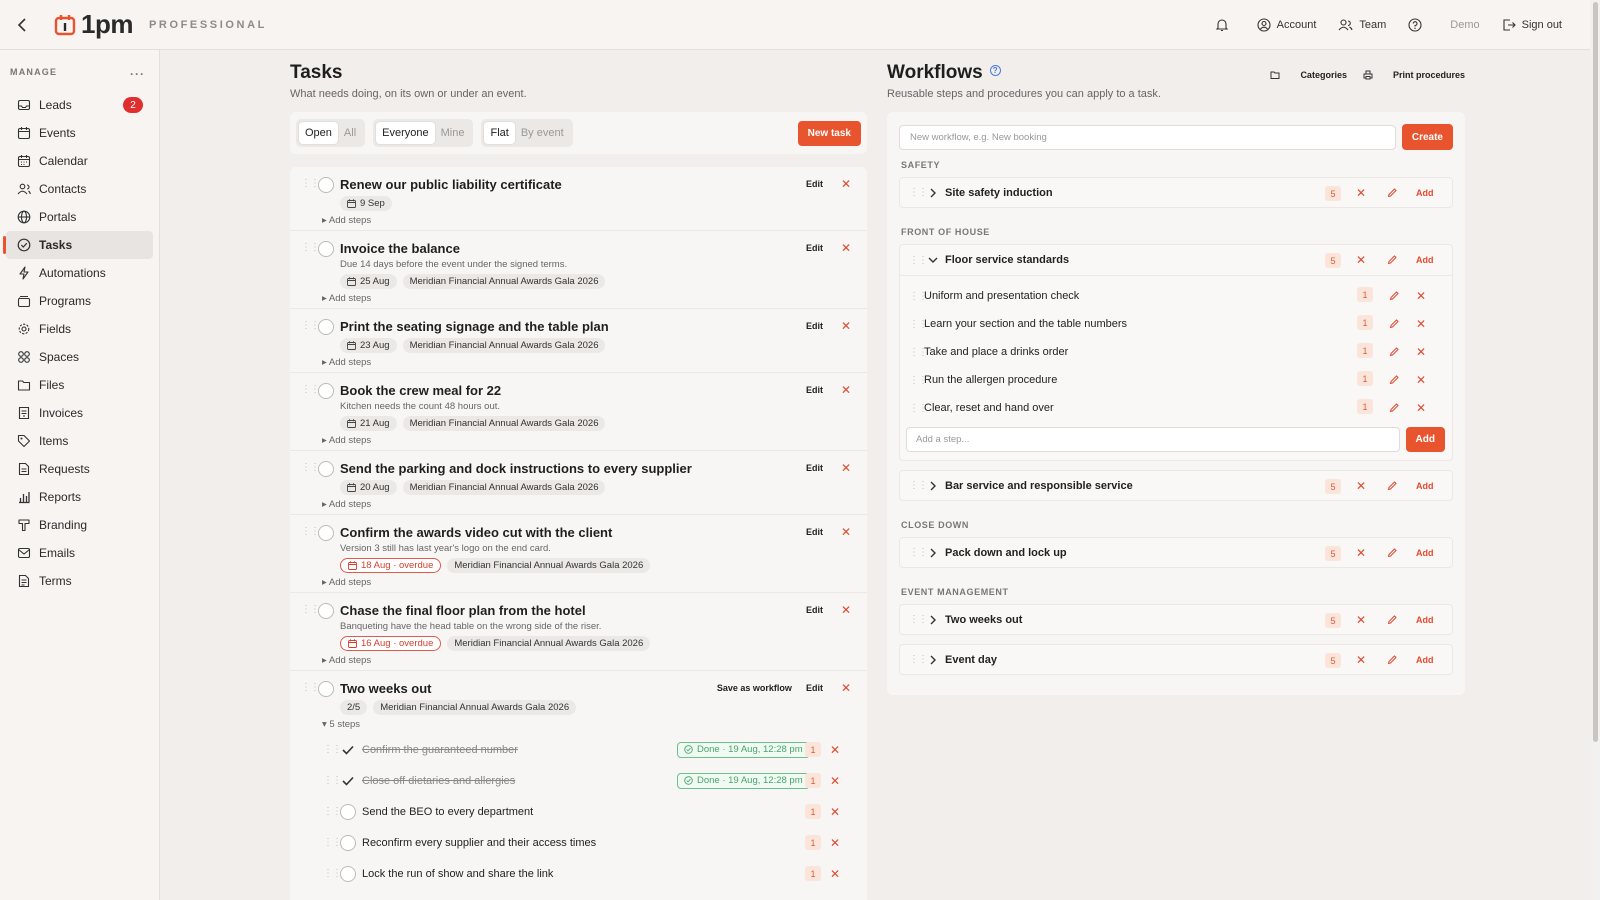 This screenshot has height=900, width=1600. Describe the element at coordinates (971, 660) in the screenshot. I see `workflow-name: Event day` at that location.